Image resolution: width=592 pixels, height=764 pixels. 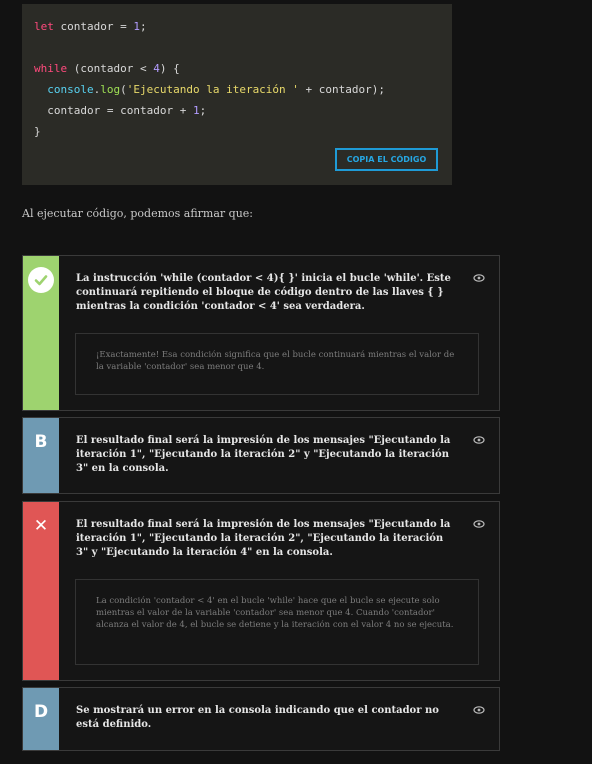 What do you see at coordinates (41, 442) in the screenshot?
I see `option-b-letter: B` at bounding box center [41, 442].